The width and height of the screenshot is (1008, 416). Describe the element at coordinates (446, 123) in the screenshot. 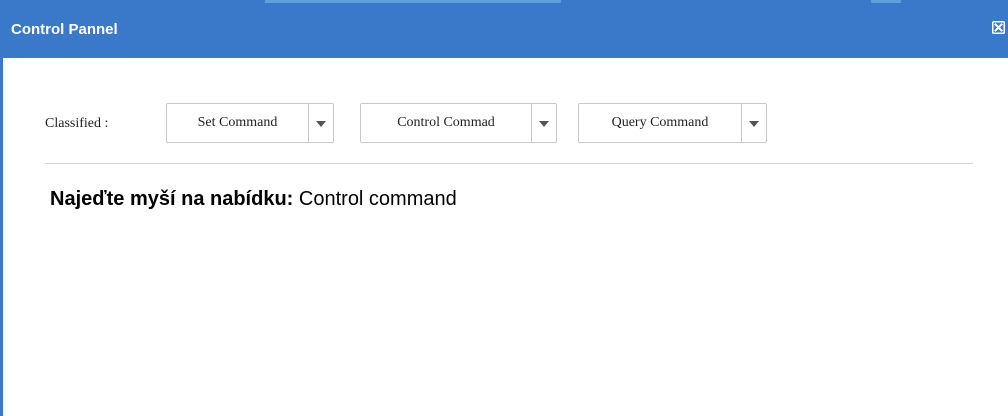

I see `control-command-button: Control Commad` at that location.